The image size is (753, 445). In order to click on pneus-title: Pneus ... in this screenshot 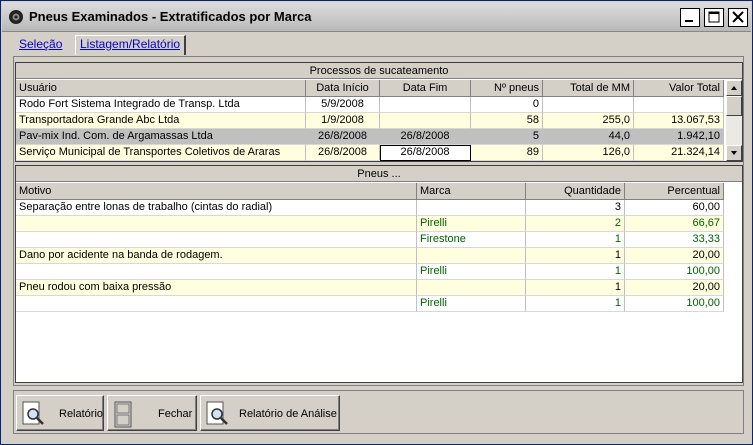, I will do `click(379, 174)`.